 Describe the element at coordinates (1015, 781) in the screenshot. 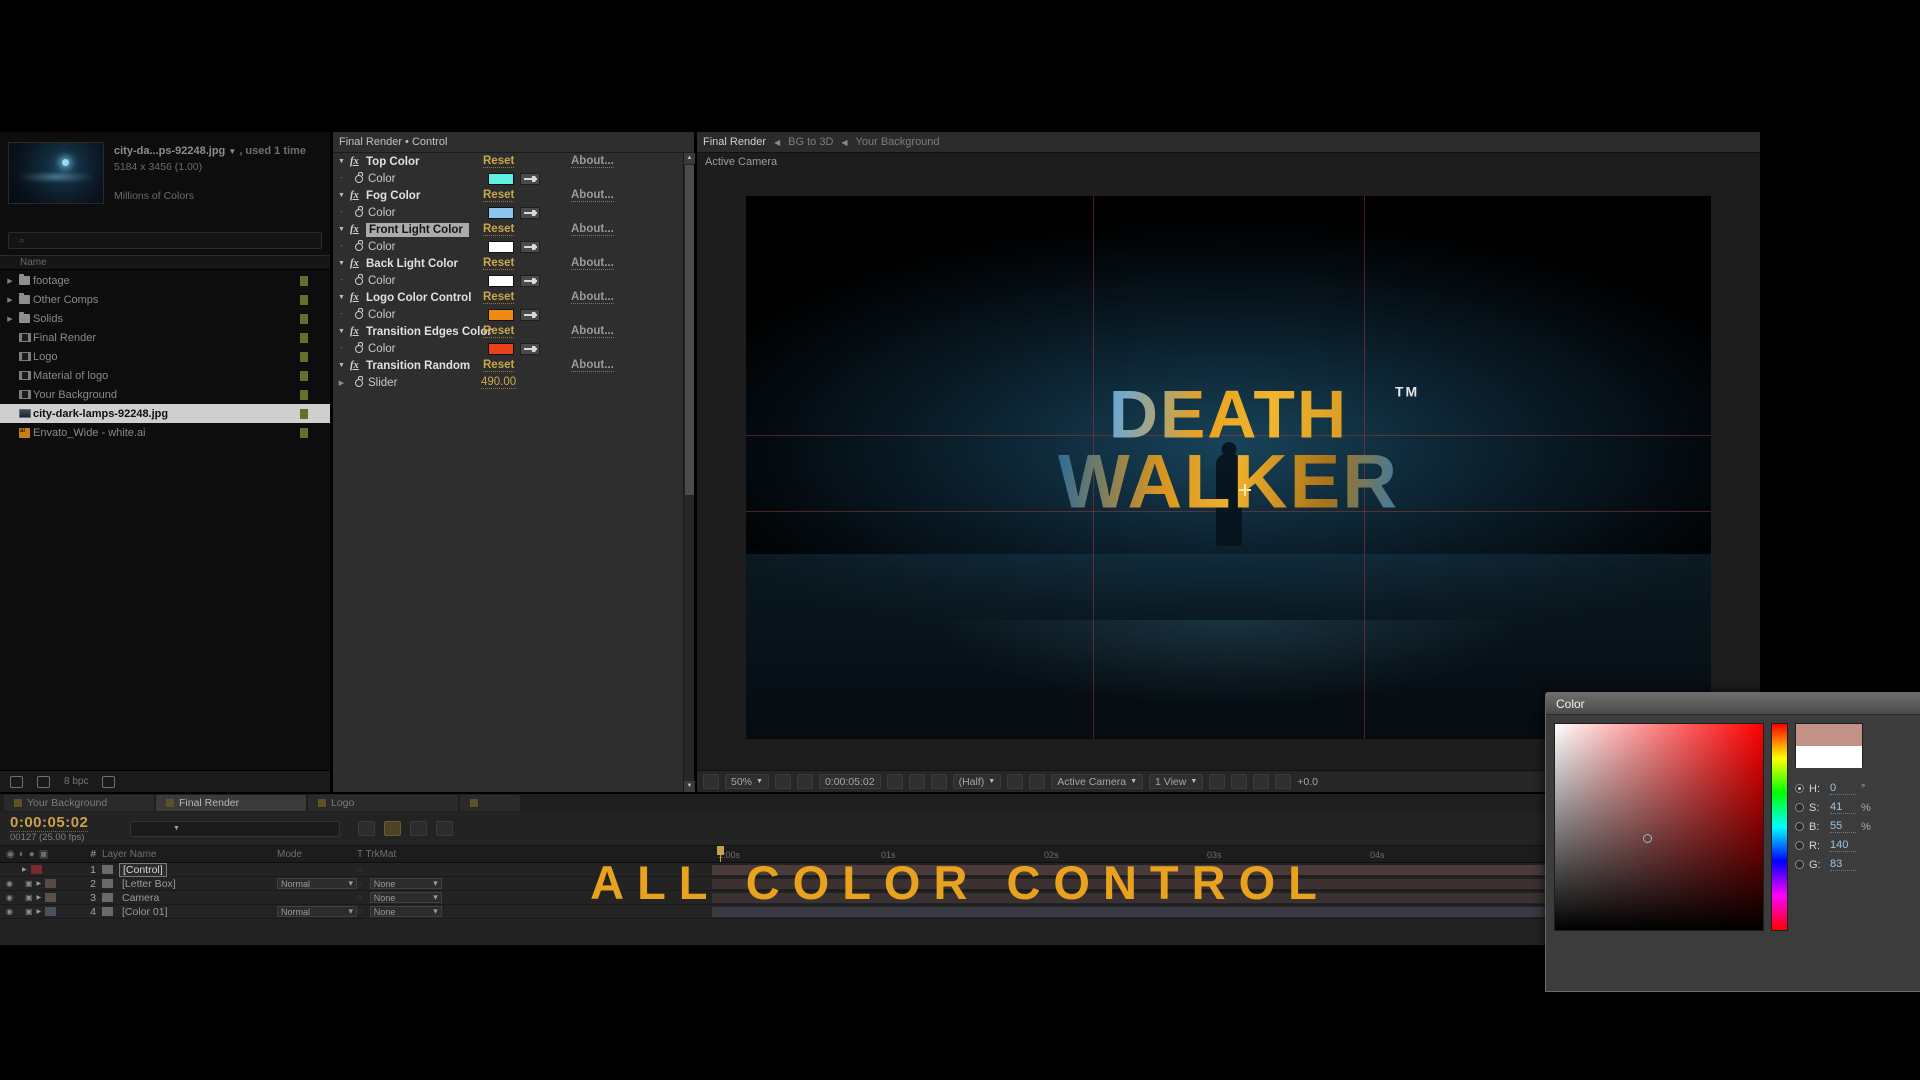

I see `region-interest-toggle-icon` at that location.